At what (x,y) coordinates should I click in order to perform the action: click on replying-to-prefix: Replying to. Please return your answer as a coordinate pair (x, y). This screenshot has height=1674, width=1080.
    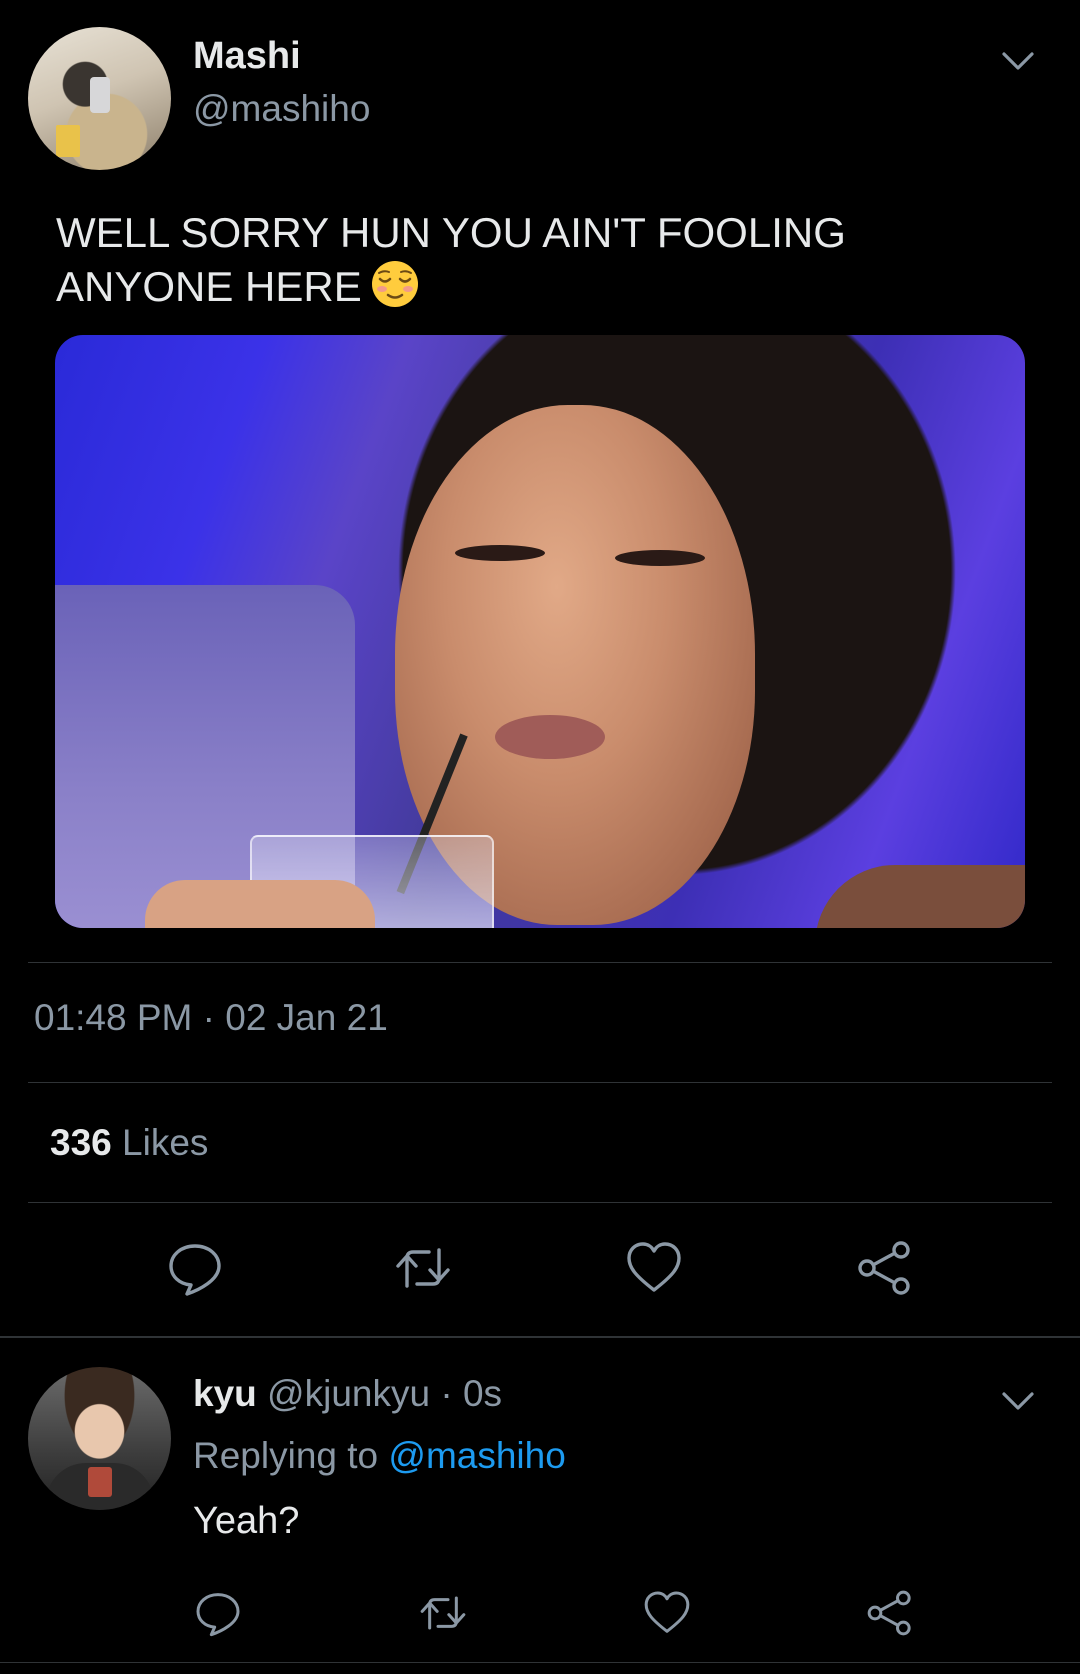
    Looking at the image, I should click on (286, 1455).